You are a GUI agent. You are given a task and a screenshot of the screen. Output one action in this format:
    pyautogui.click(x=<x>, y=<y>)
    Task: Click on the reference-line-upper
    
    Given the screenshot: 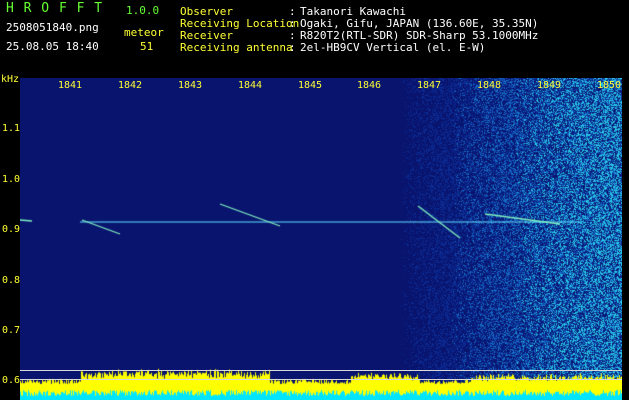 What is the action you would take?
    pyautogui.click(x=321, y=370)
    